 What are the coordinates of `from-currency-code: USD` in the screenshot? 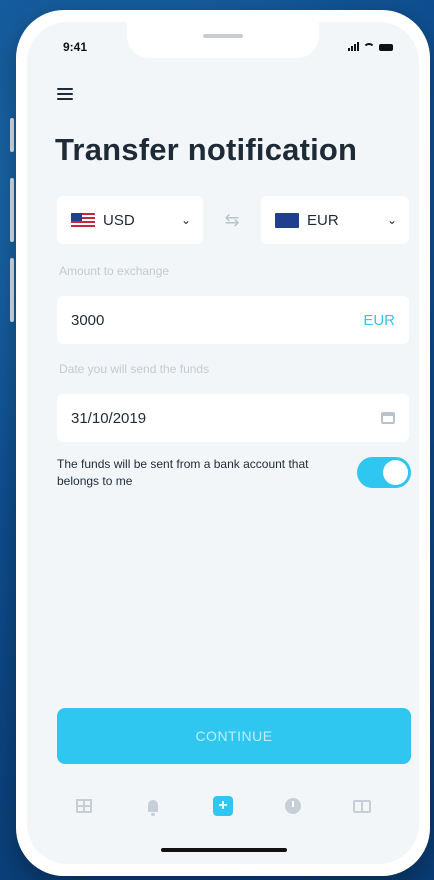 It's located at (119, 220).